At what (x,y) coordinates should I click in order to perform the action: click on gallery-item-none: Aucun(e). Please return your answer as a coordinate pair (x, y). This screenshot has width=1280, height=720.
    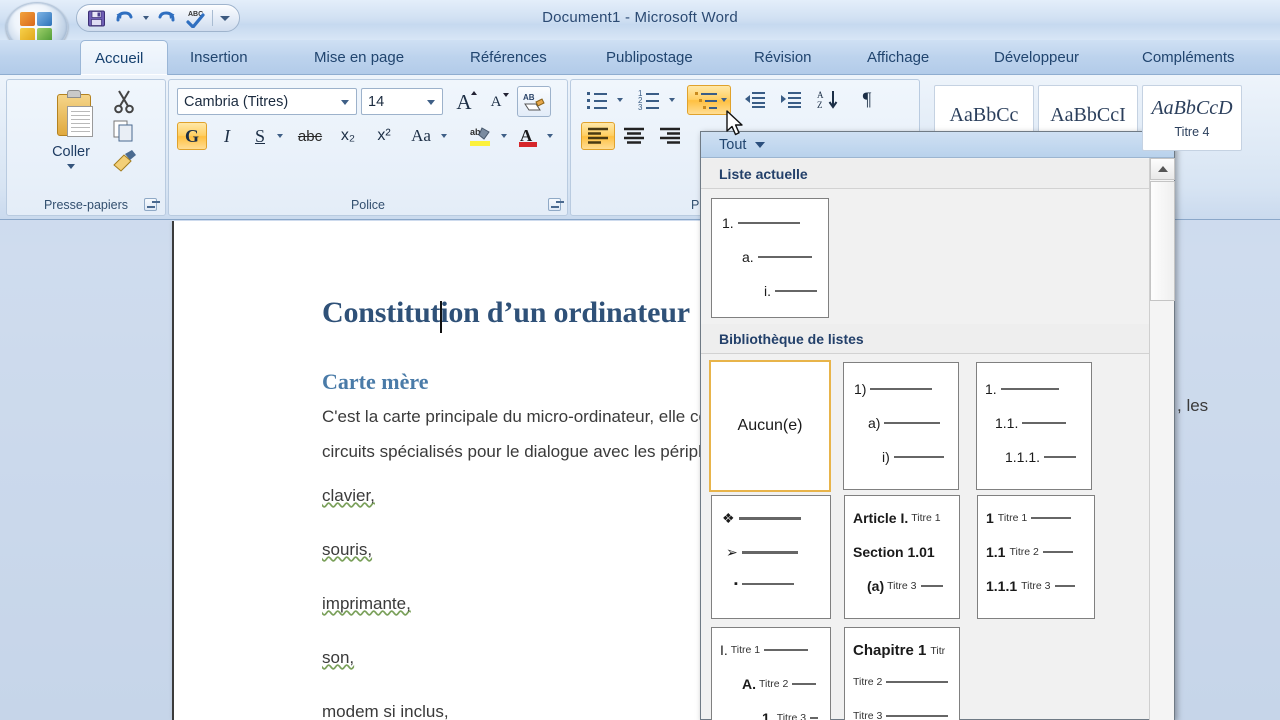
    Looking at the image, I should click on (770, 426).